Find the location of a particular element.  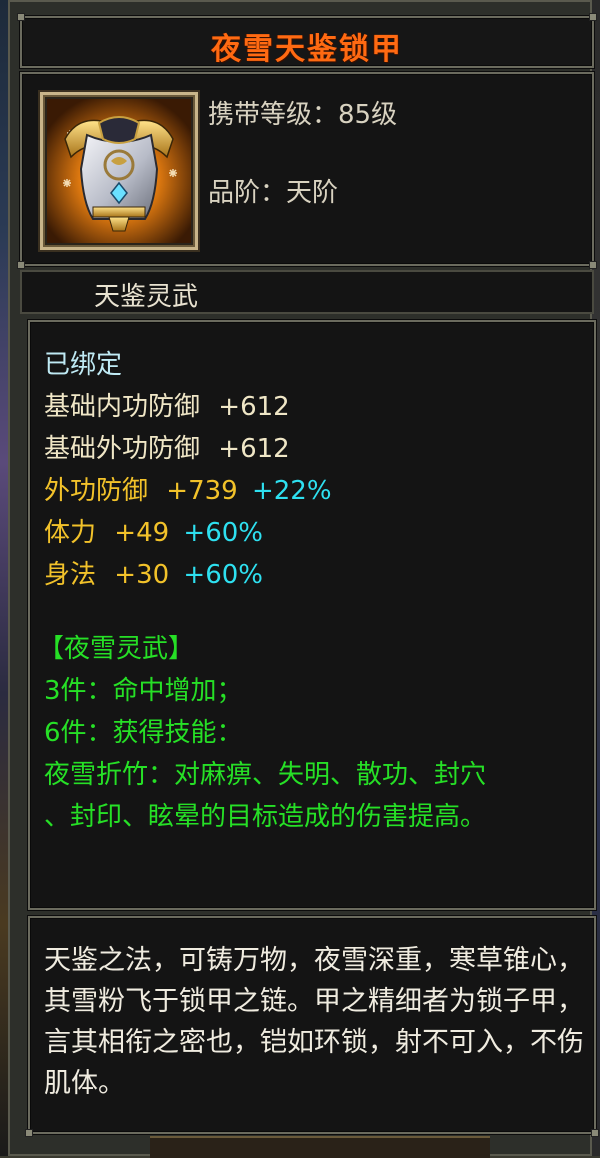

stat-base-outer-defense: 基础外功防御 +612 is located at coordinates (167, 446).